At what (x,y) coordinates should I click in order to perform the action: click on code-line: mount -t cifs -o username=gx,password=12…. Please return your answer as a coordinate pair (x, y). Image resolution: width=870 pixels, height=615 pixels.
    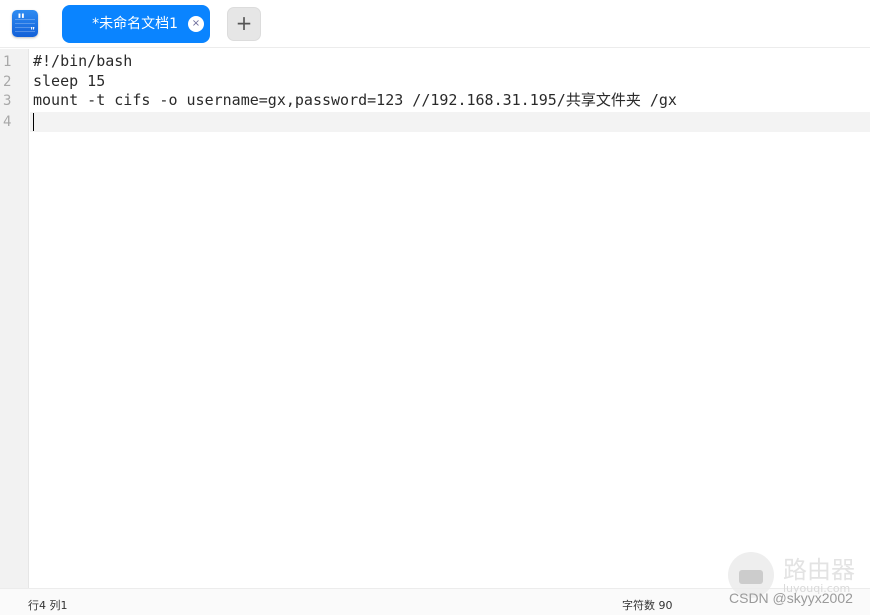
    Looking at the image, I should click on (451, 101).